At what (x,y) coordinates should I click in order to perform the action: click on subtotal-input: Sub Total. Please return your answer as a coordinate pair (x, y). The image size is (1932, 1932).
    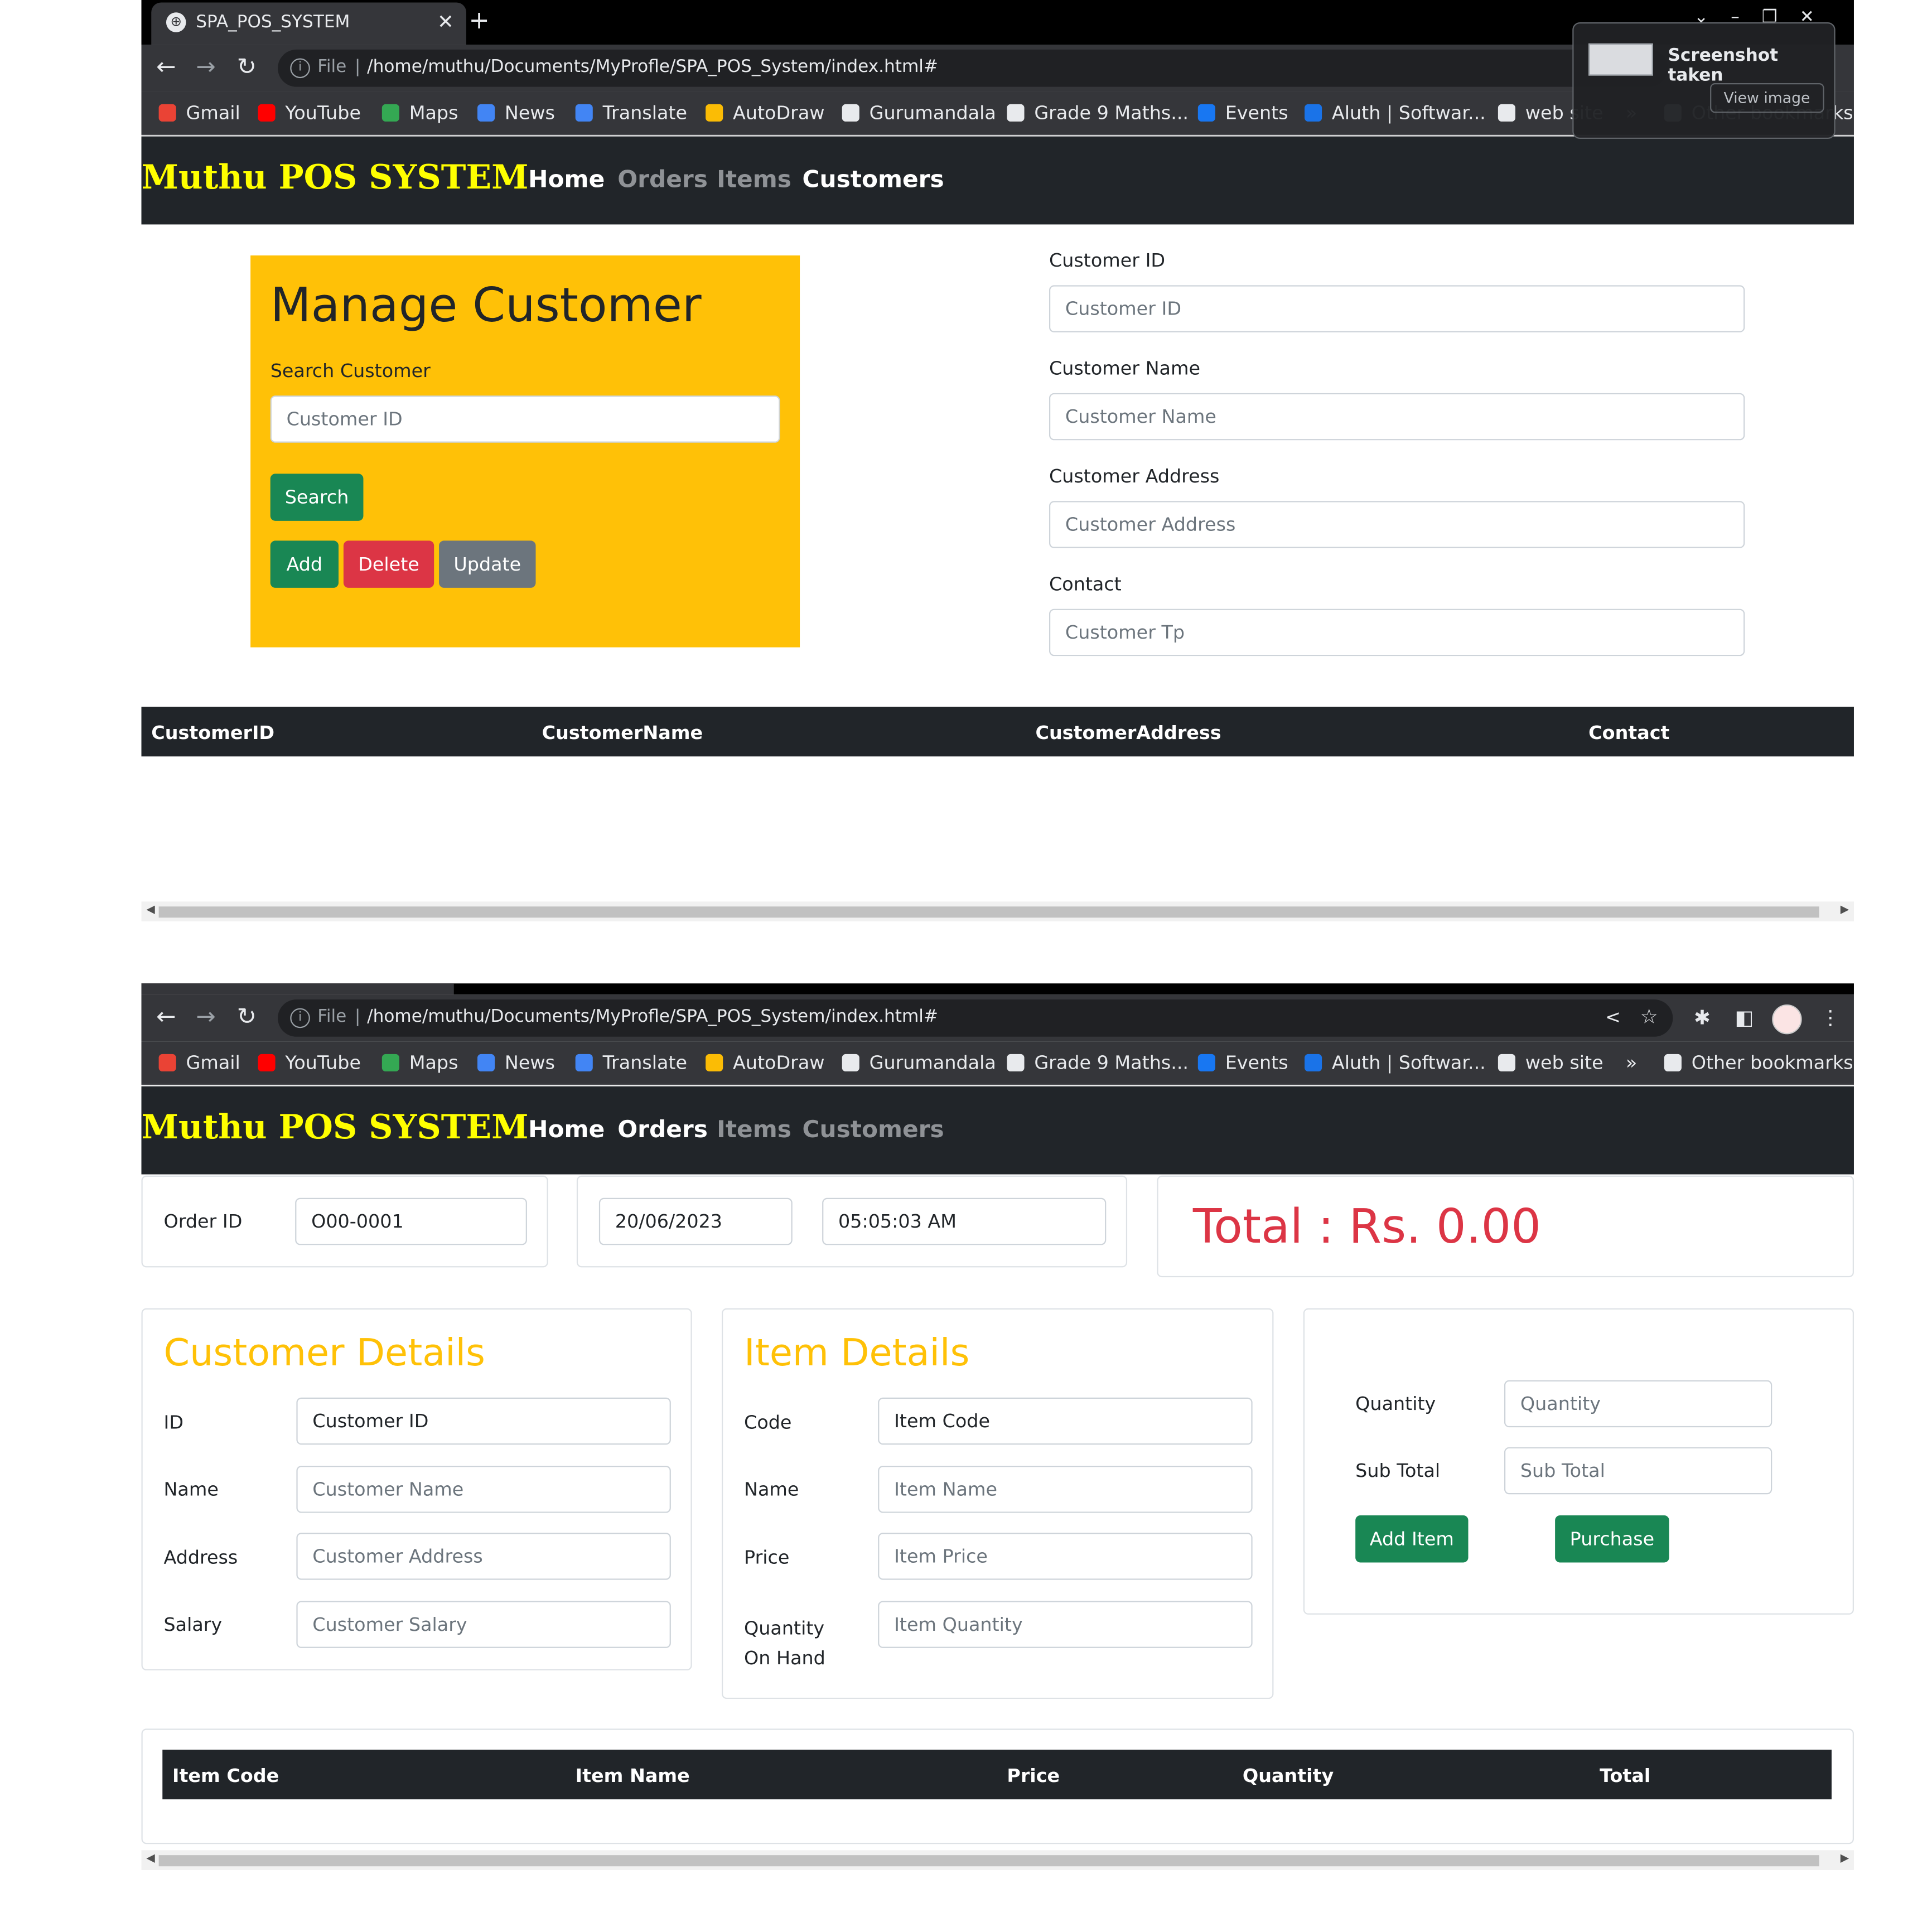
    Looking at the image, I should click on (1638, 1471).